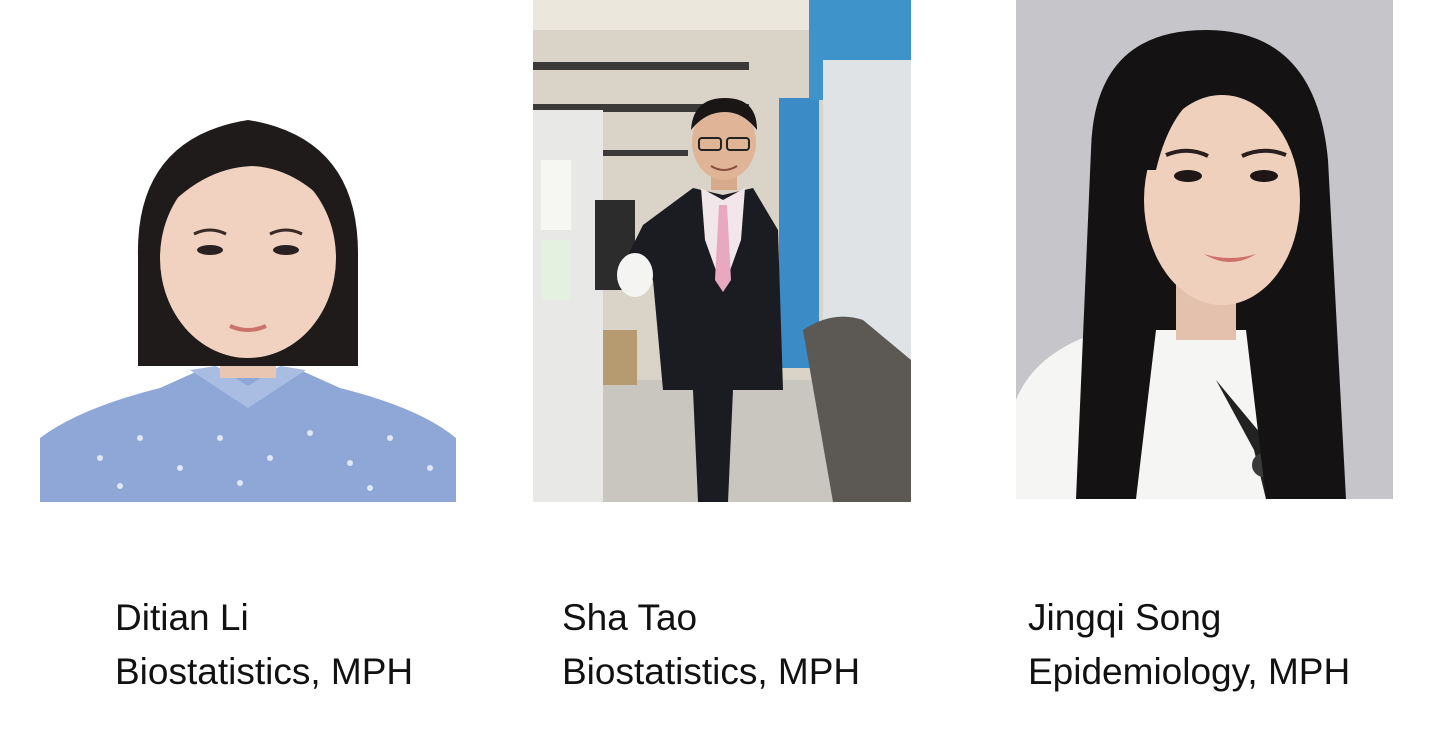 This screenshot has height=748, width=1442. I want to click on person-name: Jingqi Song, so click(1125, 617).